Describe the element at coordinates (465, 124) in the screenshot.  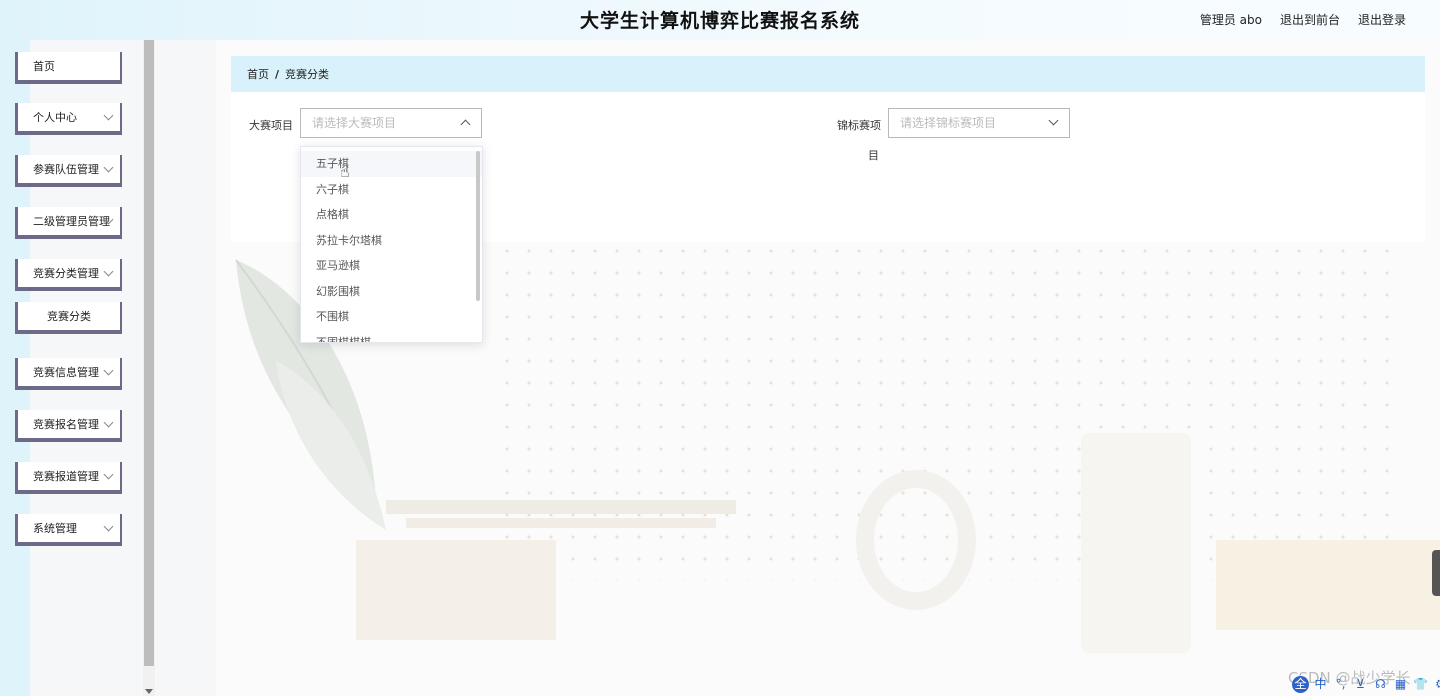
I see `chevron-up-icon` at that location.